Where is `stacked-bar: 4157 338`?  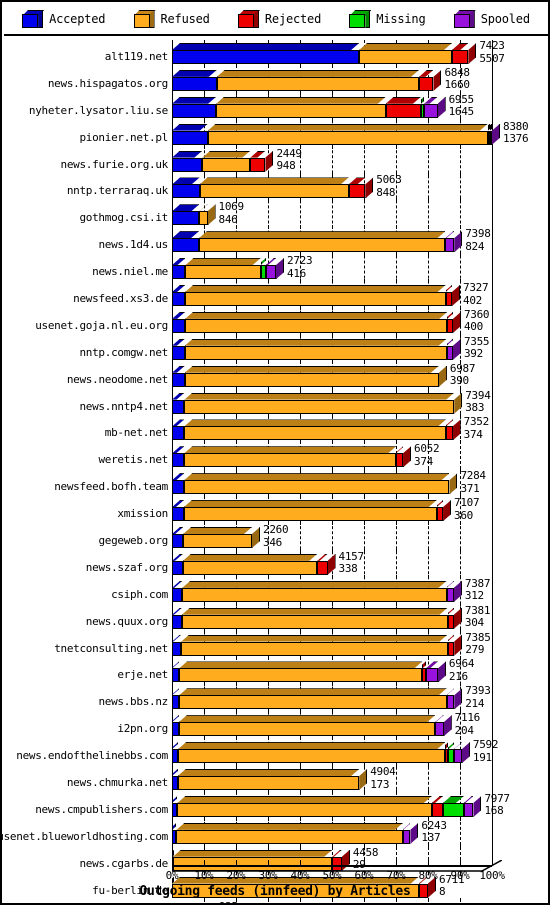 stacked-bar: 4157 338 is located at coordinates (332, 564).